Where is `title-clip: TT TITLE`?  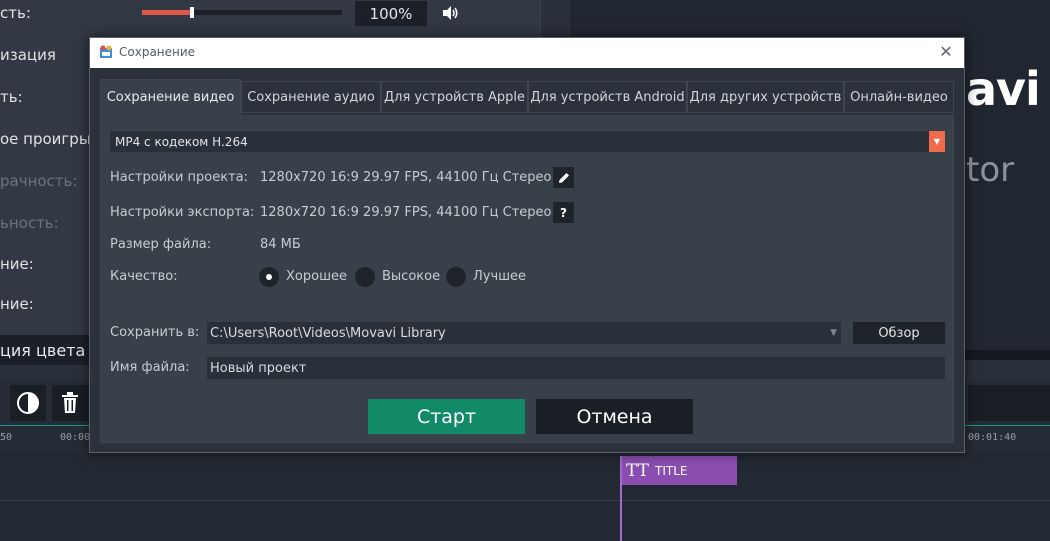
title-clip: TT TITLE is located at coordinates (678, 470).